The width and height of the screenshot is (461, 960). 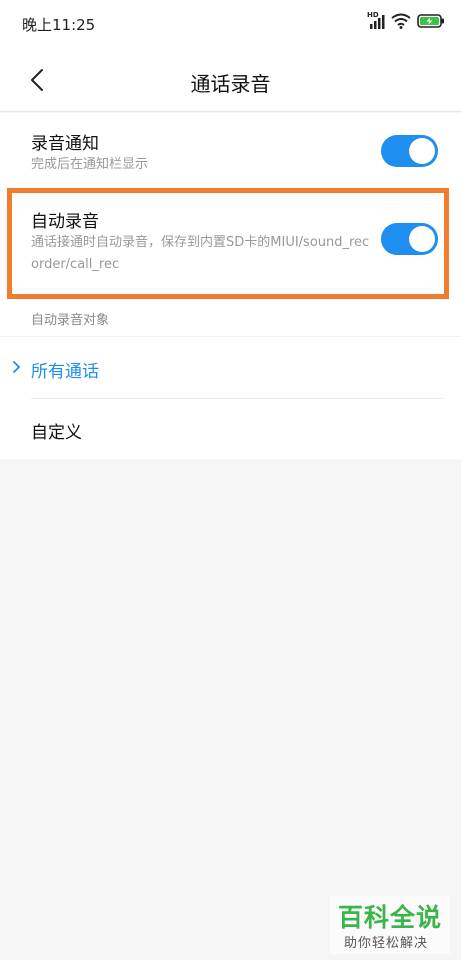 What do you see at coordinates (56, 433) in the screenshot?
I see `option-label: 自定义` at bounding box center [56, 433].